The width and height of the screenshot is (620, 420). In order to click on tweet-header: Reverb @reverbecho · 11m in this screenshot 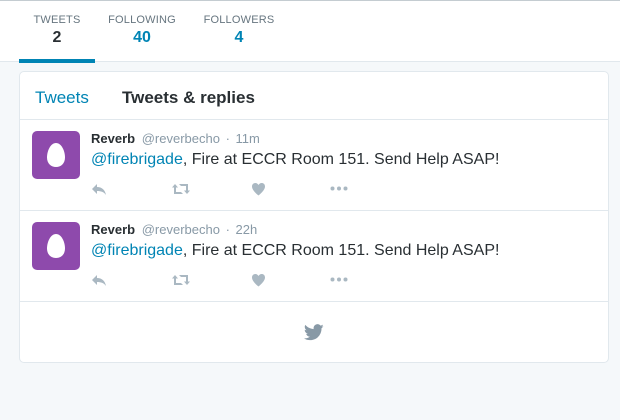, I will do `click(175, 138)`.